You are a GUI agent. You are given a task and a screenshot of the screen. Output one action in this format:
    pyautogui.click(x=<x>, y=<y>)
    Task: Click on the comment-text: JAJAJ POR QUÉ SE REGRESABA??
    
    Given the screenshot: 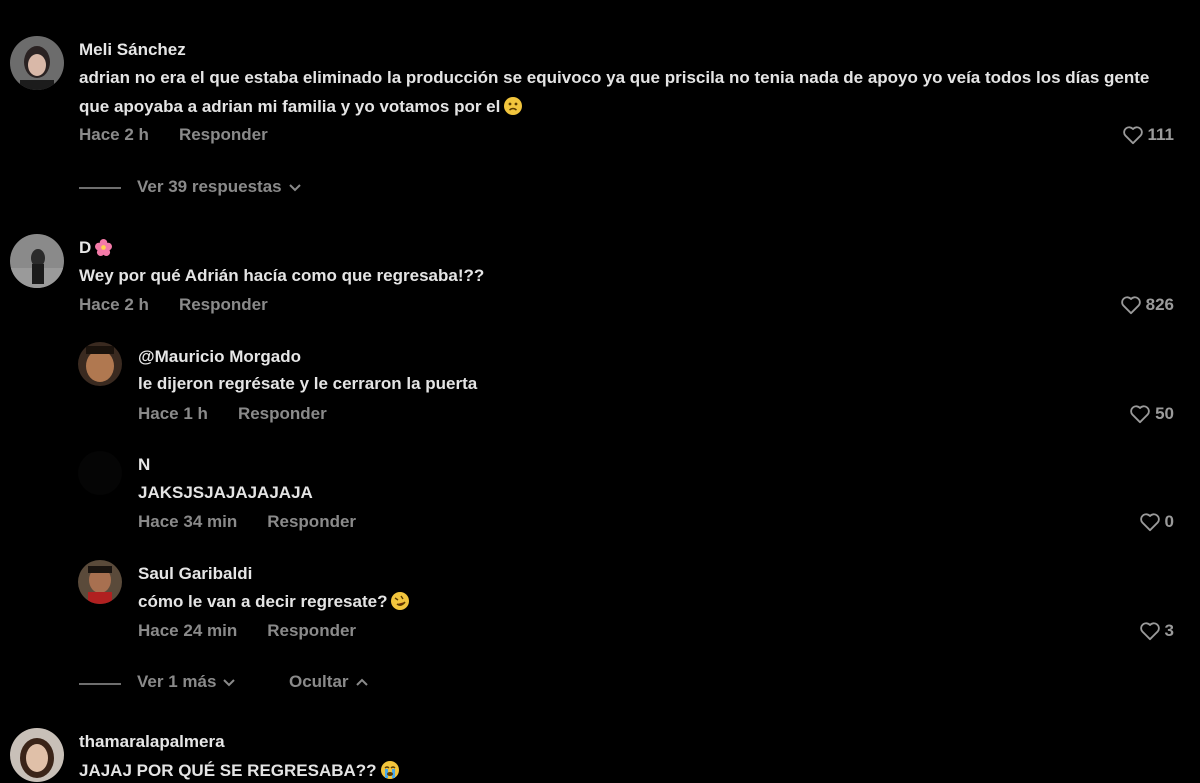 What is the action you would take?
    pyautogui.click(x=629, y=769)
    